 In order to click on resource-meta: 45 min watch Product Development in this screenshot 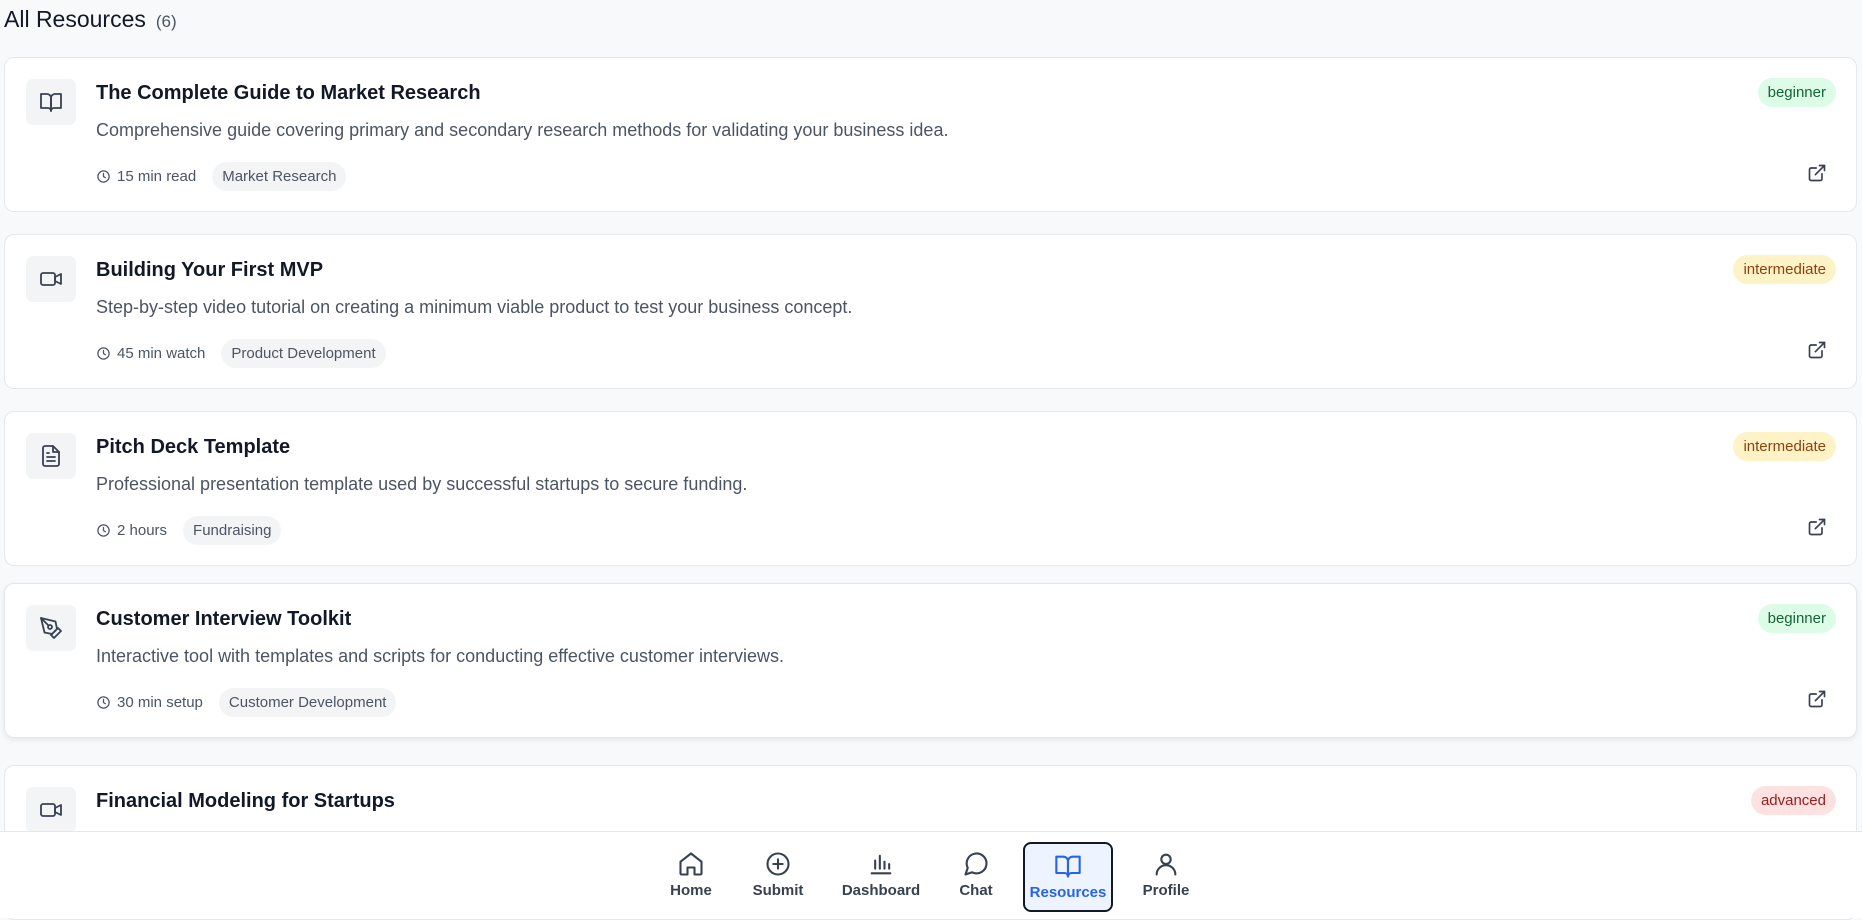, I will do `click(241, 353)`.